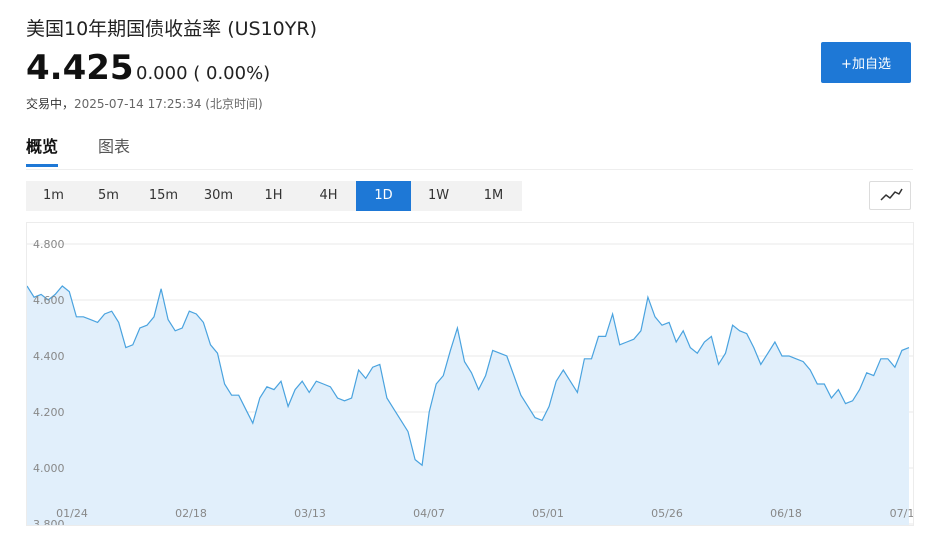 The height and width of the screenshot is (543, 939). I want to click on y-tick-label: 4.600, so click(49, 300).